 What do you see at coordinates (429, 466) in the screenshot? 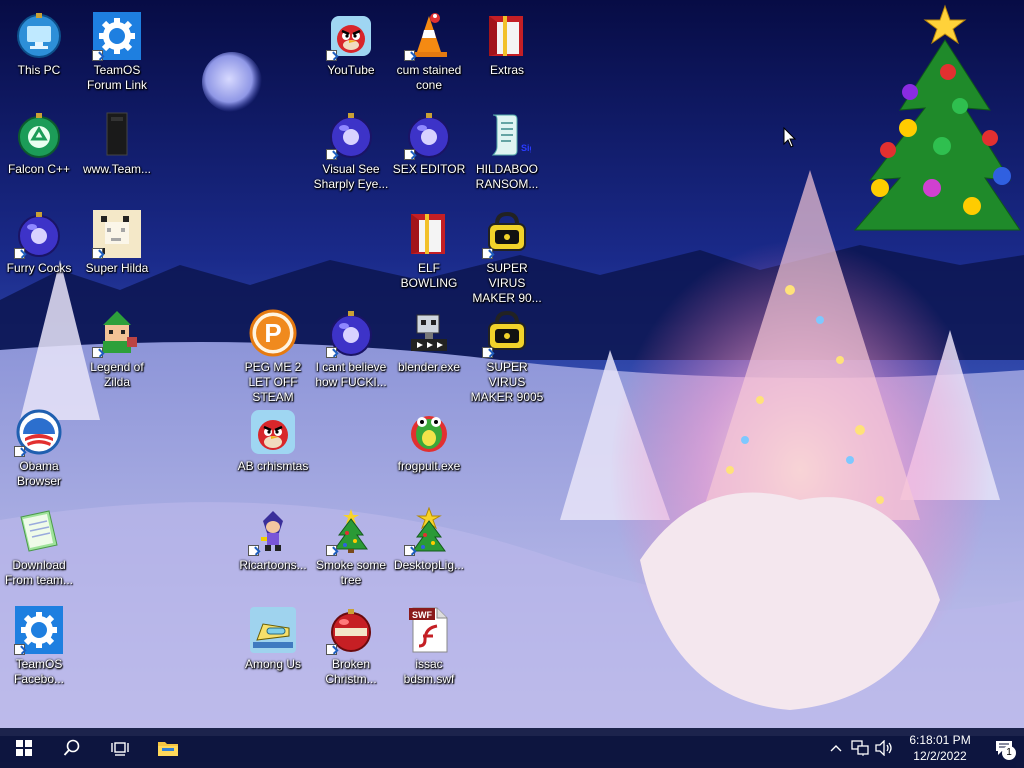
I see `desktop-icon-label: frogpult.exe` at bounding box center [429, 466].